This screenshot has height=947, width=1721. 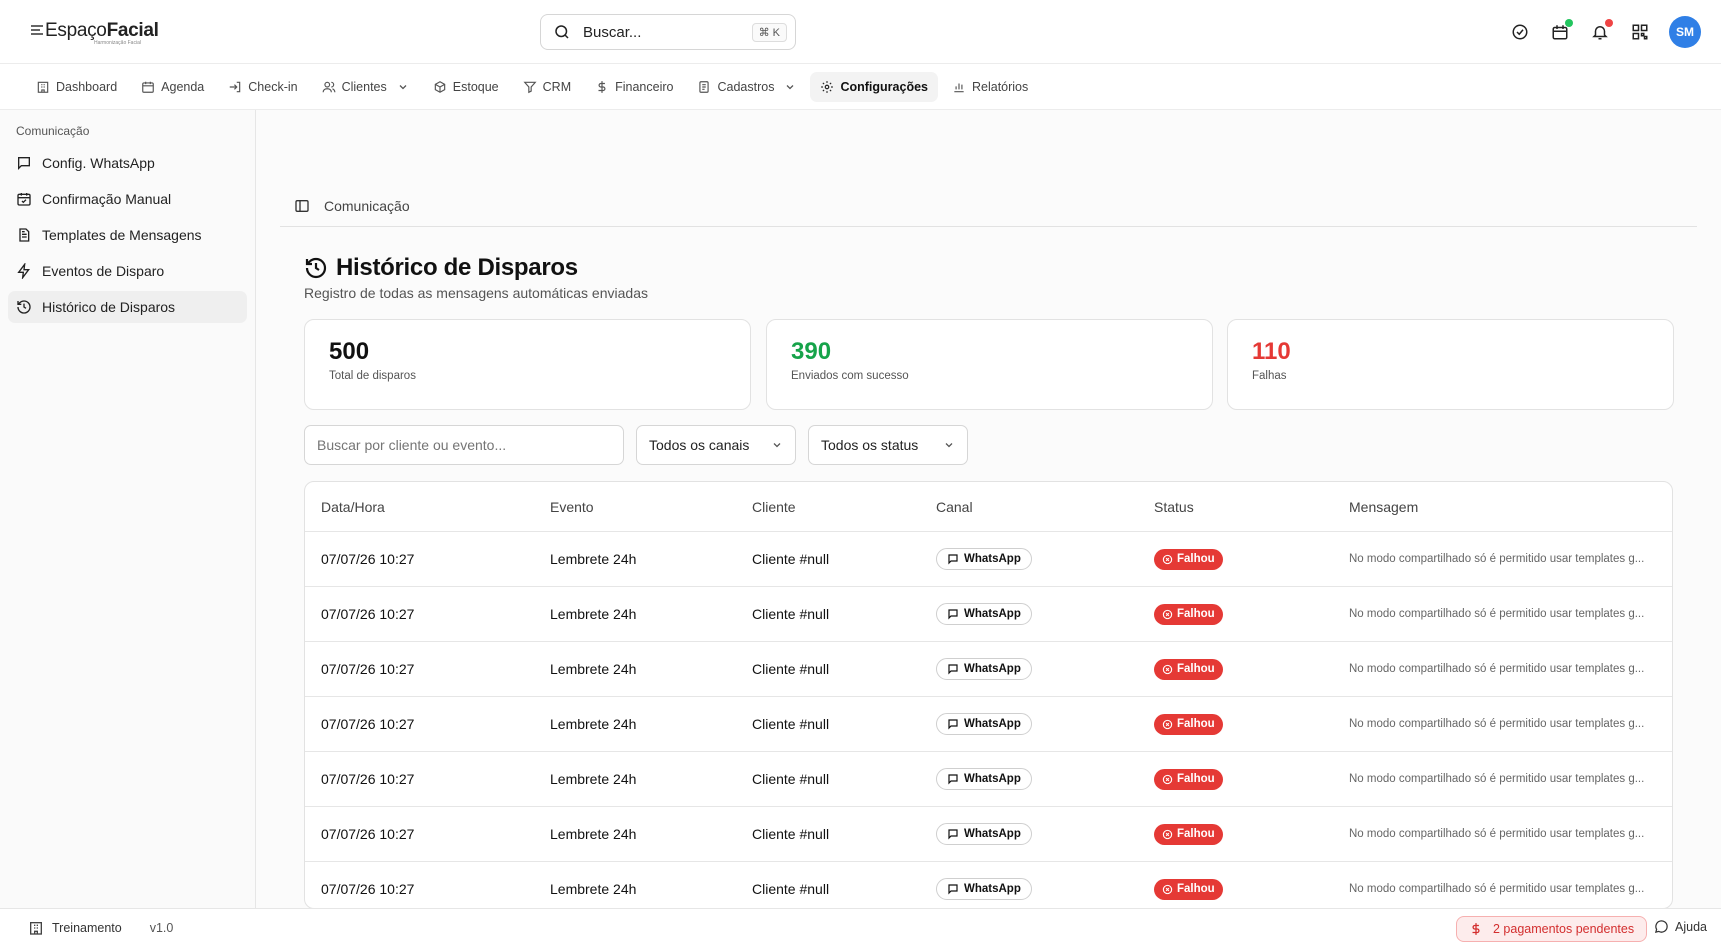 What do you see at coordinates (1609, 23) in the screenshot?
I see `notification-dot` at bounding box center [1609, 23].